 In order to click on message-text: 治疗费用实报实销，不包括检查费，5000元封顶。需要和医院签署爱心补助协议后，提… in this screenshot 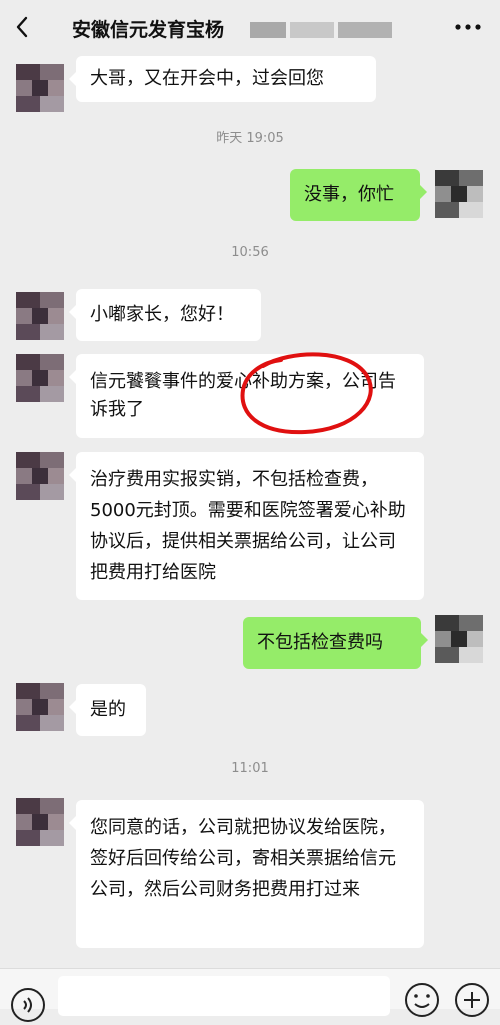, I will do `click(248, 526)`.